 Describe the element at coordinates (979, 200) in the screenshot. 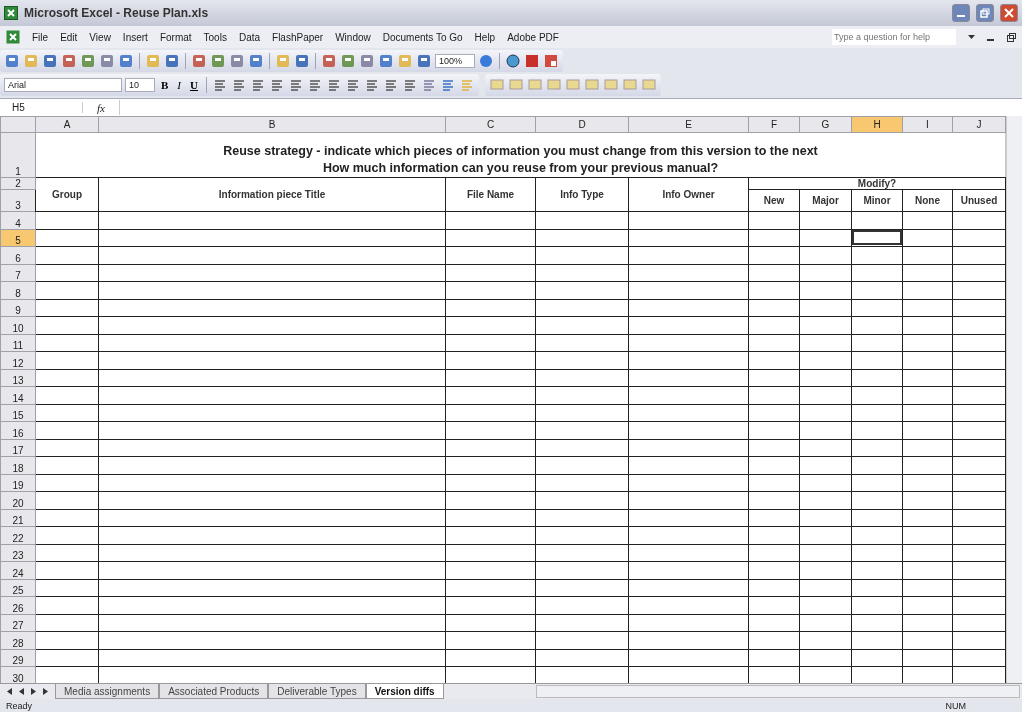

I see `column-heading: Unused` at that location.